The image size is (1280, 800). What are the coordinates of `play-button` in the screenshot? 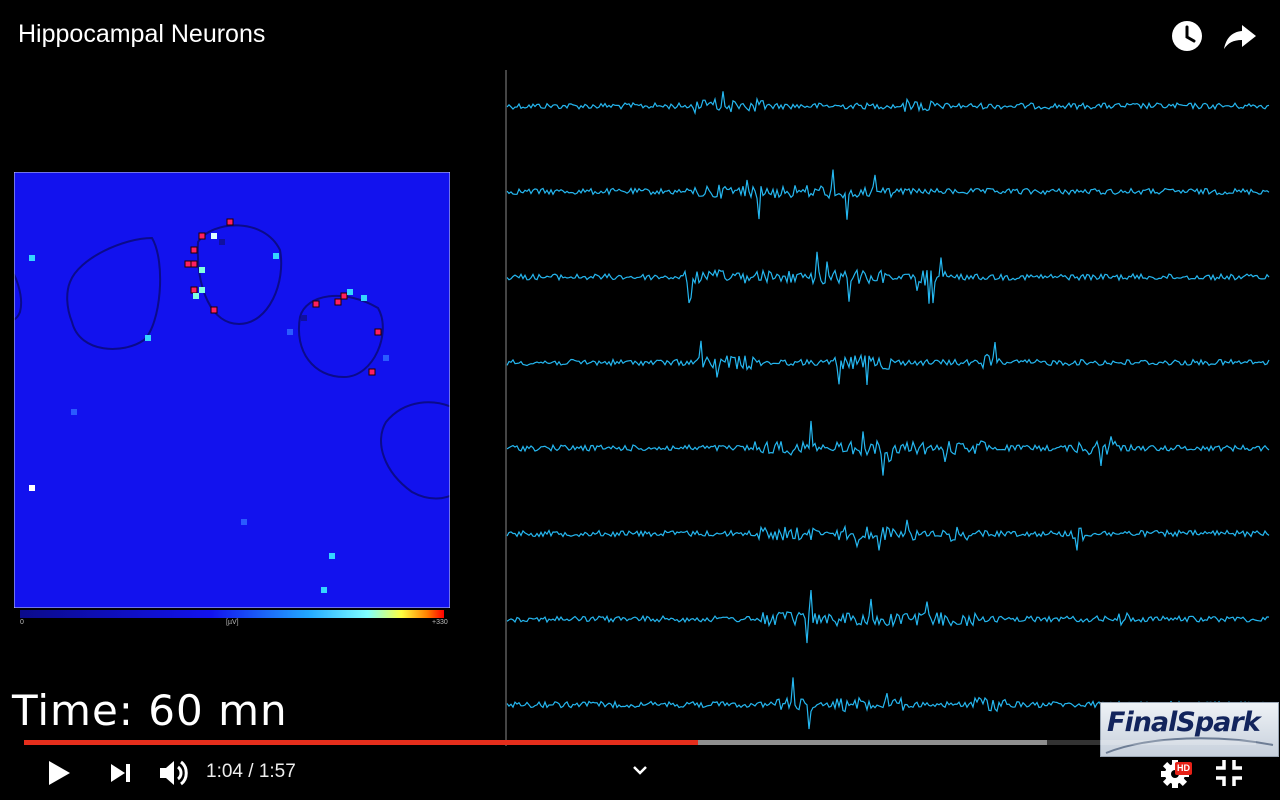 It's located at (58, 773).